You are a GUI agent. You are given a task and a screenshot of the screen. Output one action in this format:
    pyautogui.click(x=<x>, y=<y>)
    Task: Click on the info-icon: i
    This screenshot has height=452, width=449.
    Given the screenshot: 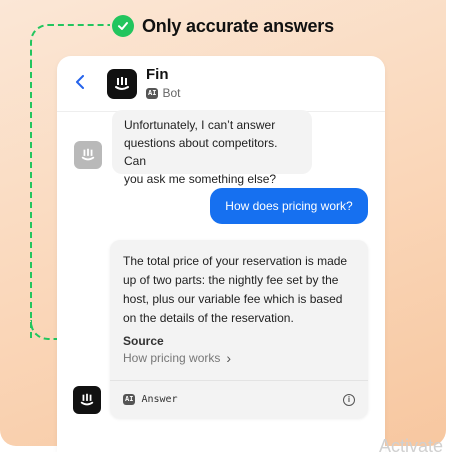 What is the action you would take?
    pyautogui.click(x=349, y=399)
    